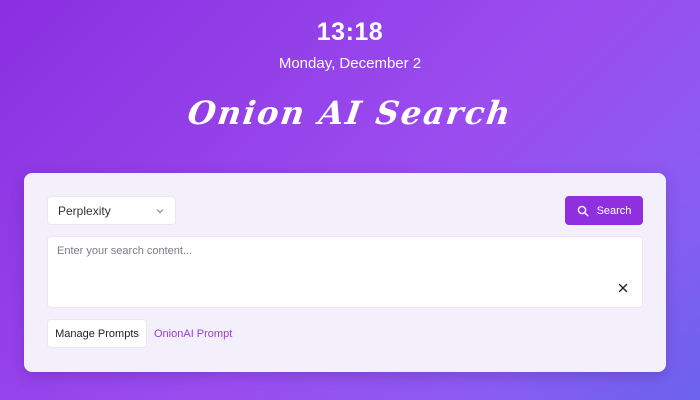 The image size is (700, 400). What do you see at coordinates (111, 210) in the screenshot?
I see `engine-select: Perplexity` at bounding box center [111, 210].